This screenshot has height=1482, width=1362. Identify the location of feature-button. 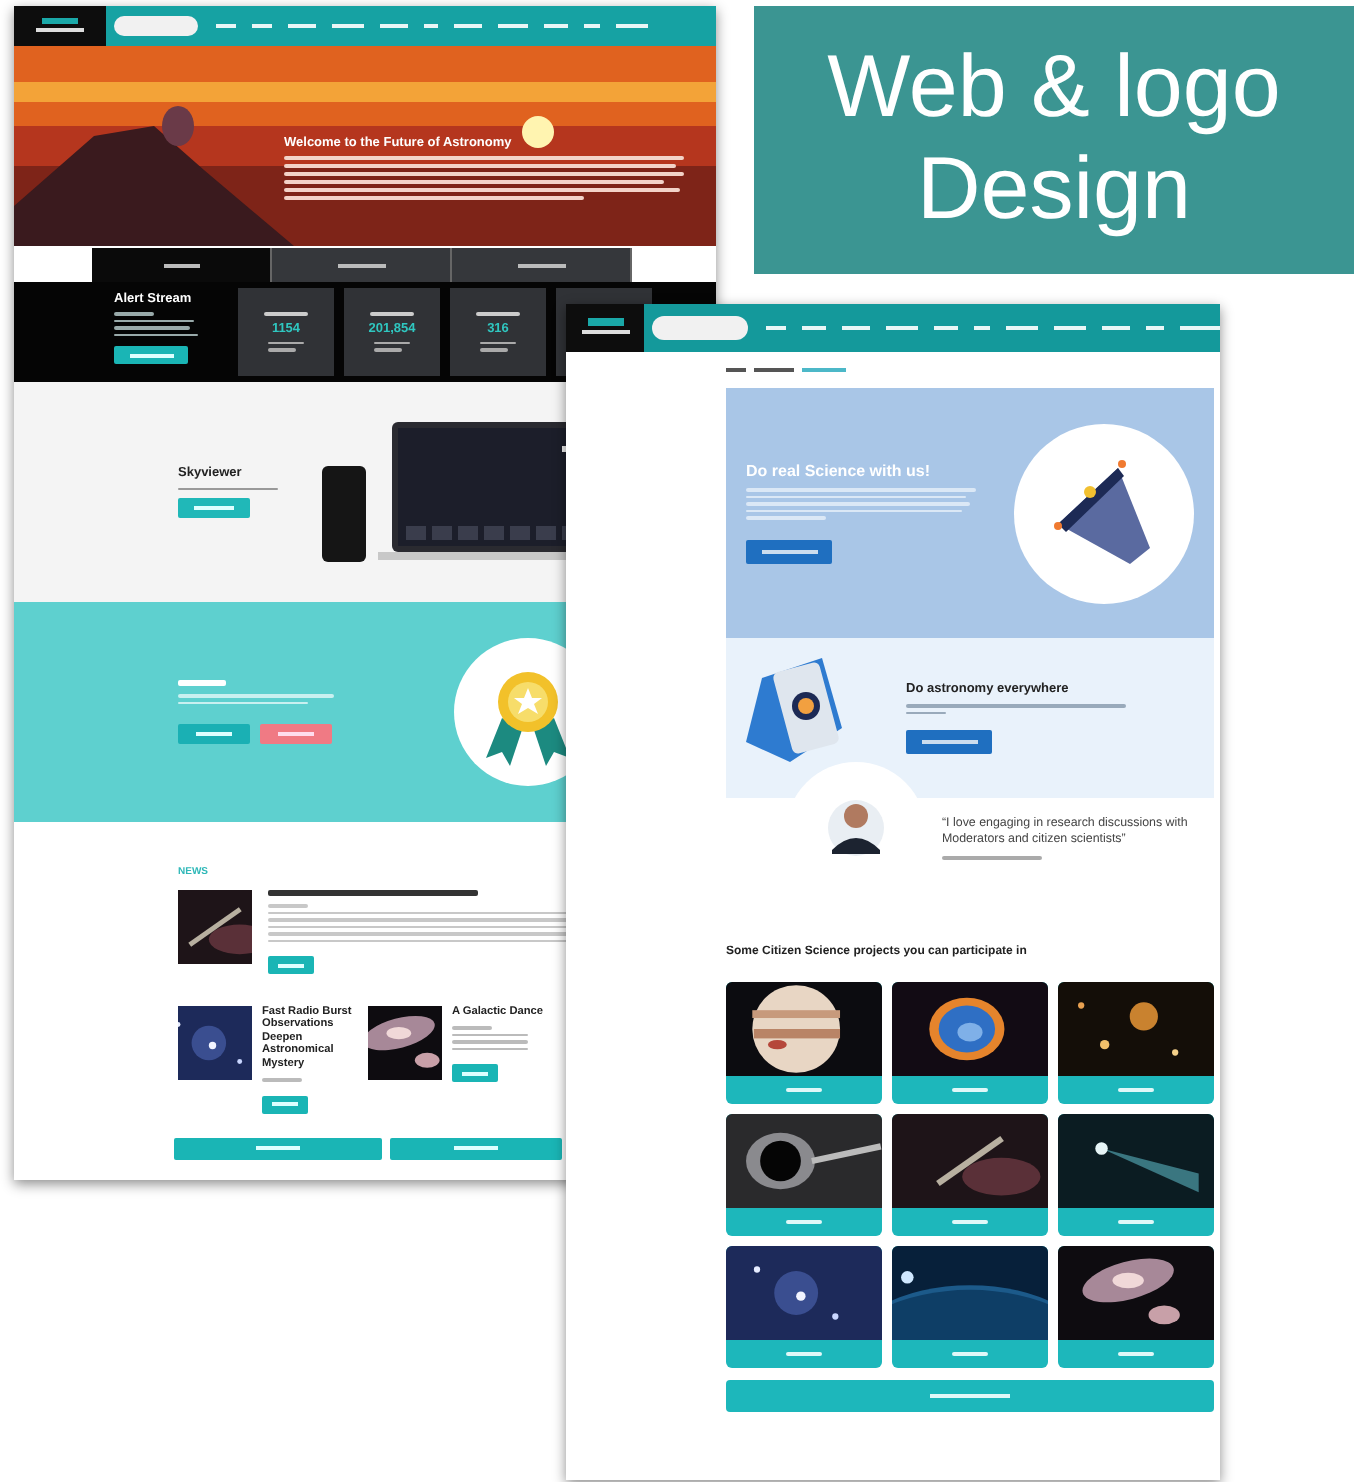
(949, 742).